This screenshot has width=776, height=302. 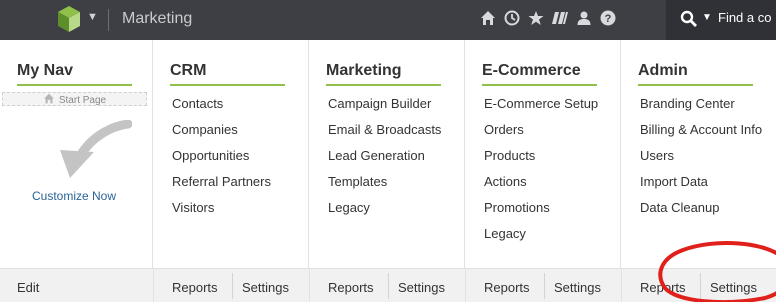 What do you see at coordinates (560, 18) in the screenshot?
I see `puzzle-icon` at bounding box center [560, 18].